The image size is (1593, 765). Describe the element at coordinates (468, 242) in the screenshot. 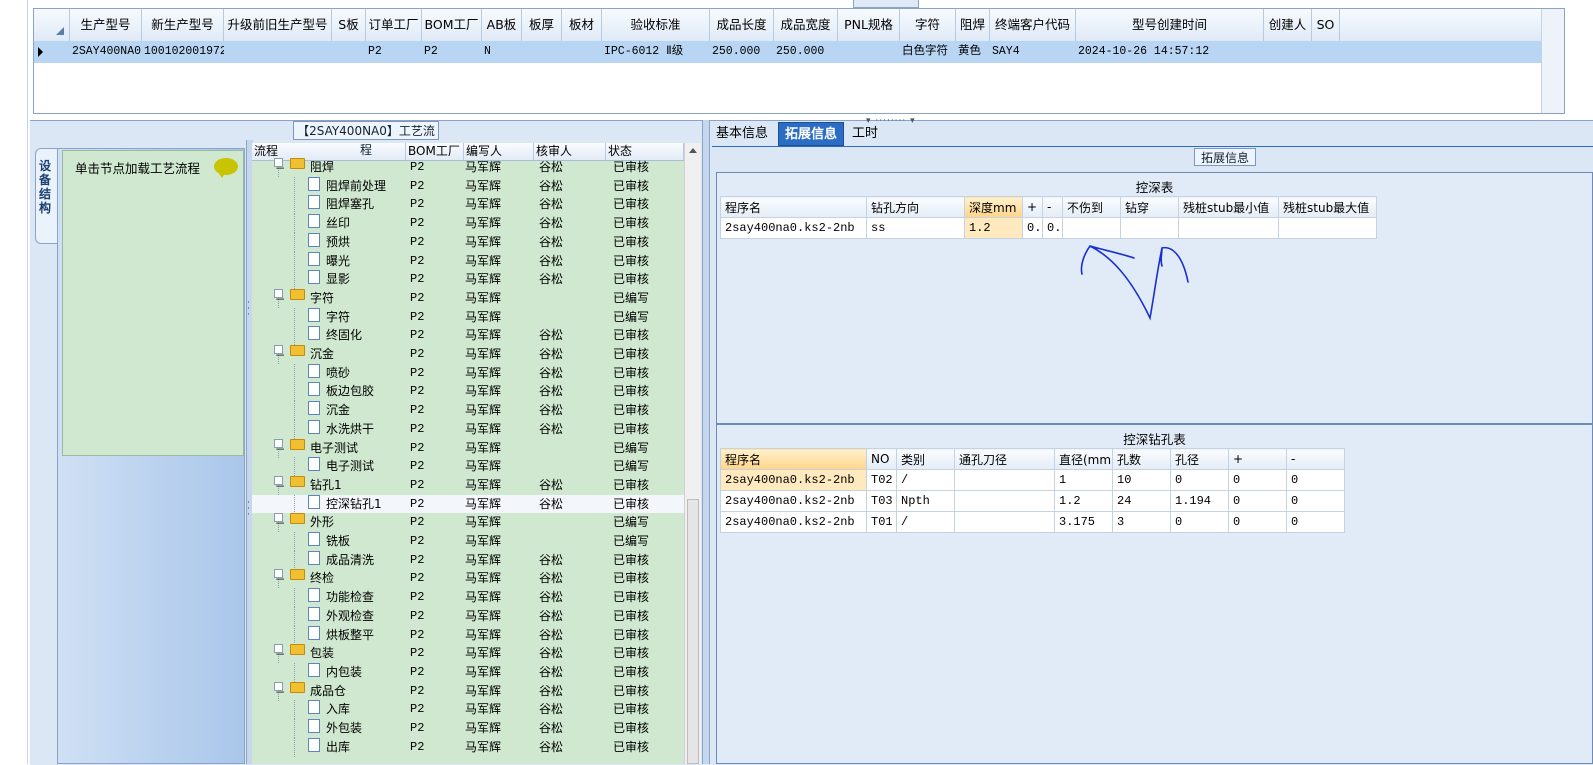

I see `tree-step-row: 预烘 P2 马军辉 谷松 已审核` at that location.